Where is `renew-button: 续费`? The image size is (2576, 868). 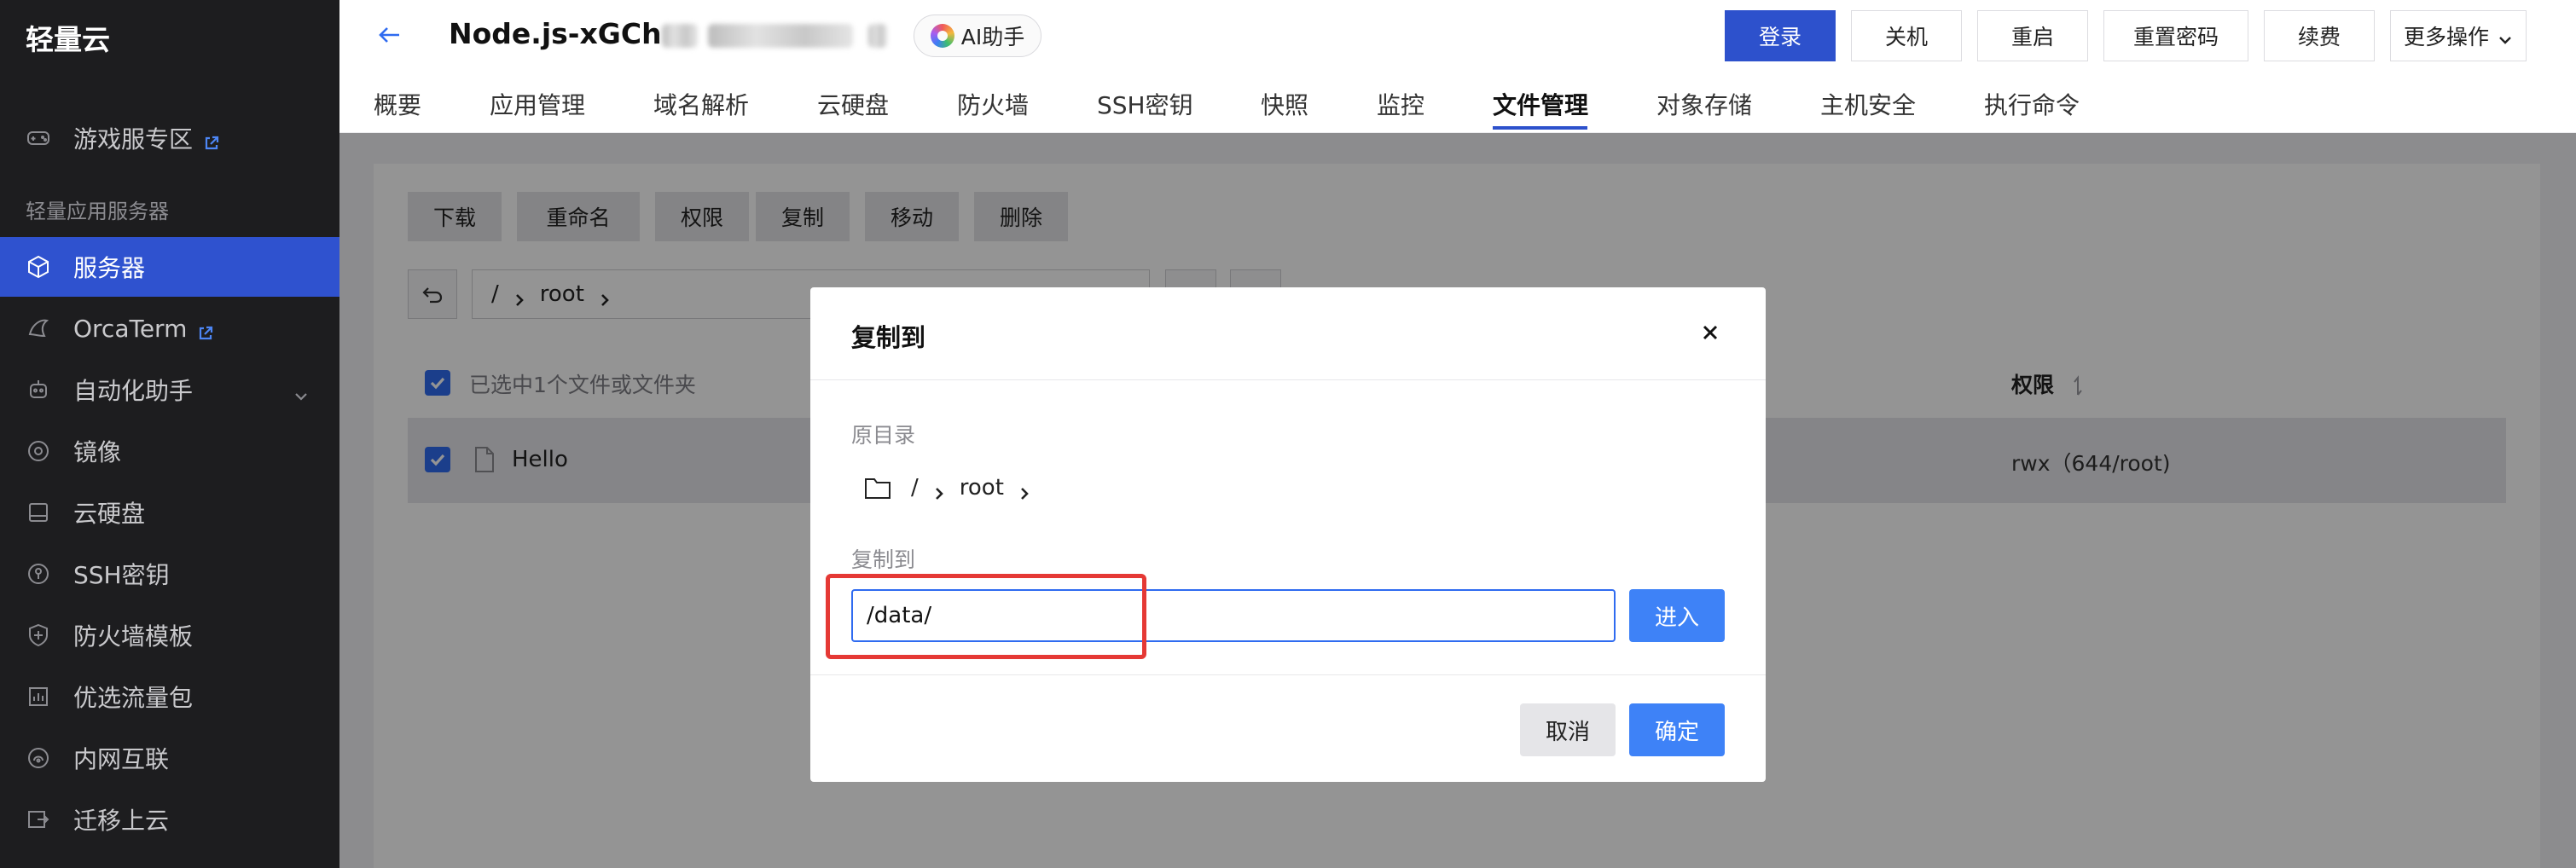 renew-button: 续费 is located at coordinates (2319, 35).